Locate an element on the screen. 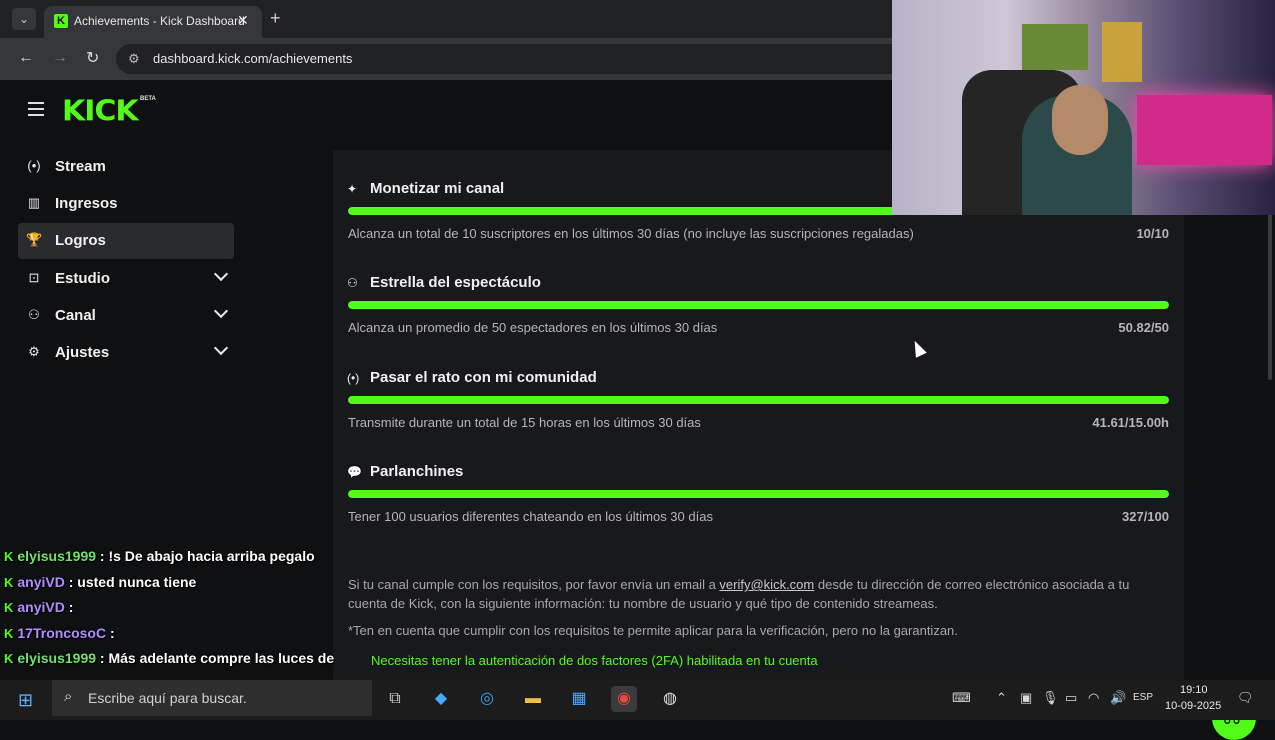 Image resolution: width=1275 pixels, height=740 pixels. chat-message: KanyiVD : is located at coordinates (38, 607).